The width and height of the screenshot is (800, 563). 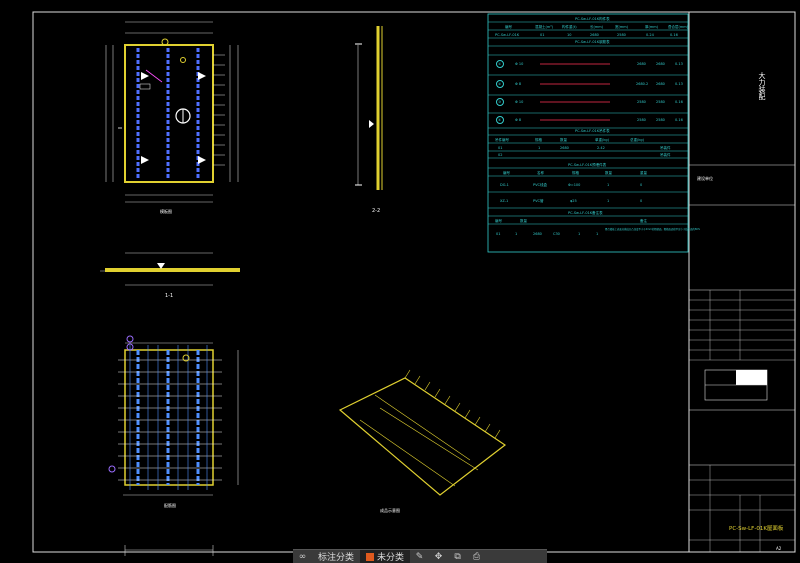 What do you see at coordinates (679, 102) in the screenshot?
I see `t2-r2-c6: 0.16` at bounding box center [679, 102].